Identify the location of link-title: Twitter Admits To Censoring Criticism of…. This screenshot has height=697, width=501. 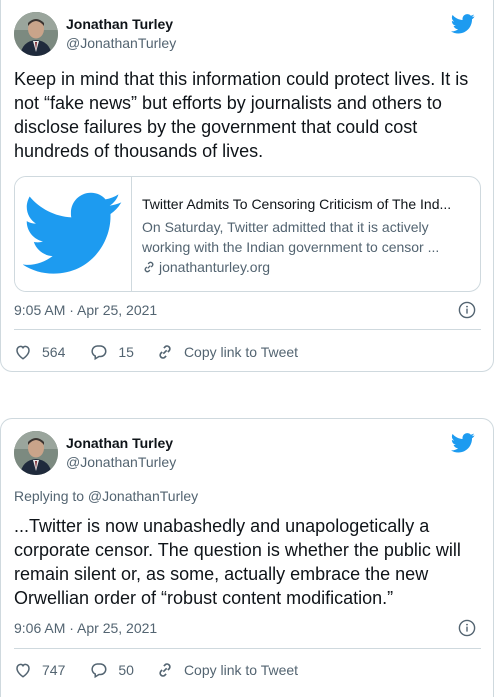
(305, 204).